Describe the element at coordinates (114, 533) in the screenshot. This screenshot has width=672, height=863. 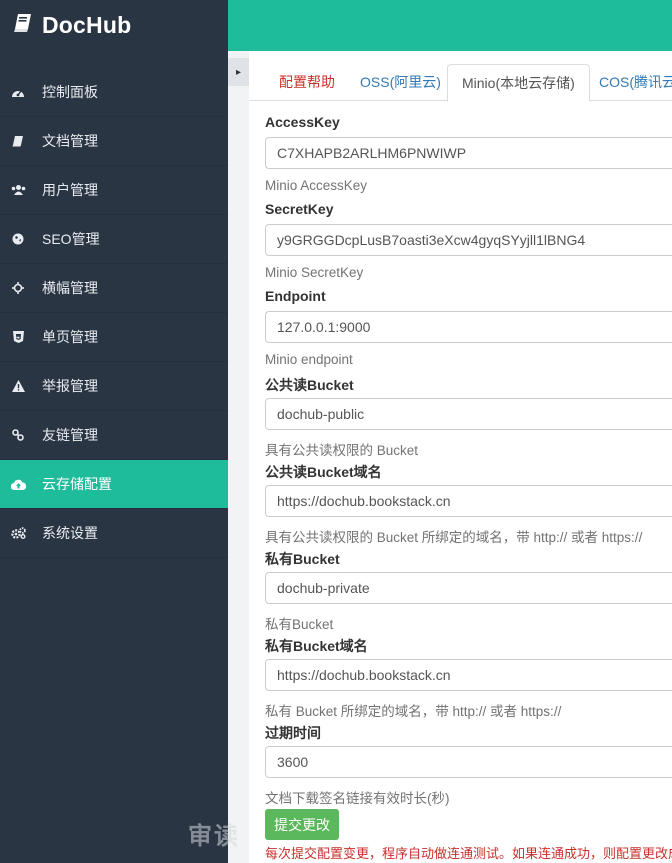
I see `sidebar-item-settings: 系统设置` at that location.